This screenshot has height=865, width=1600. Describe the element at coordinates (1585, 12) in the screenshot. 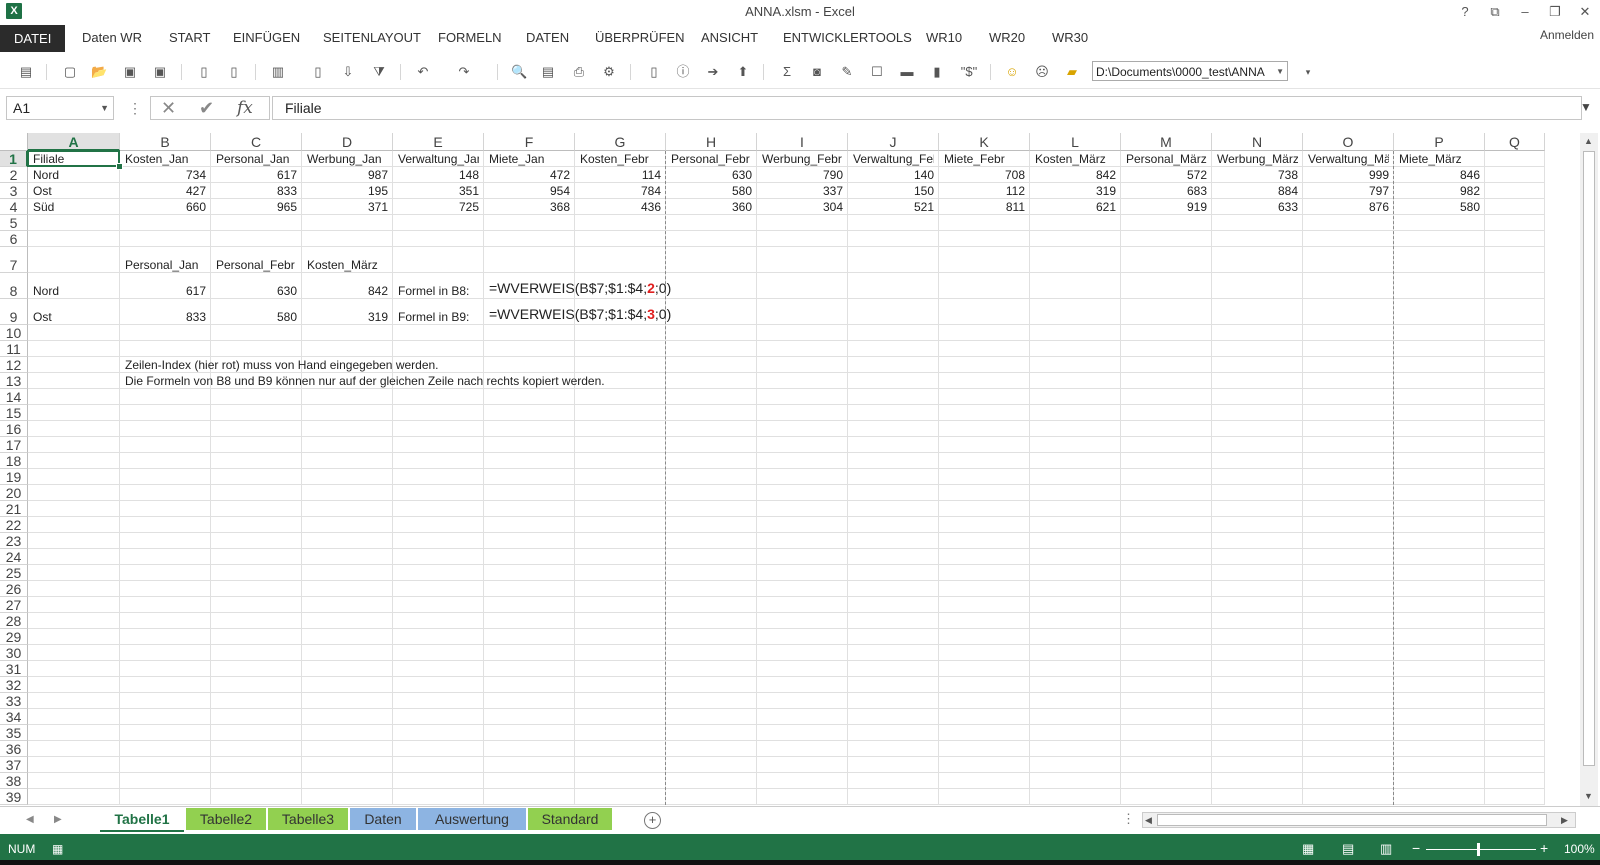

I see `close-button: ✕` at that location.